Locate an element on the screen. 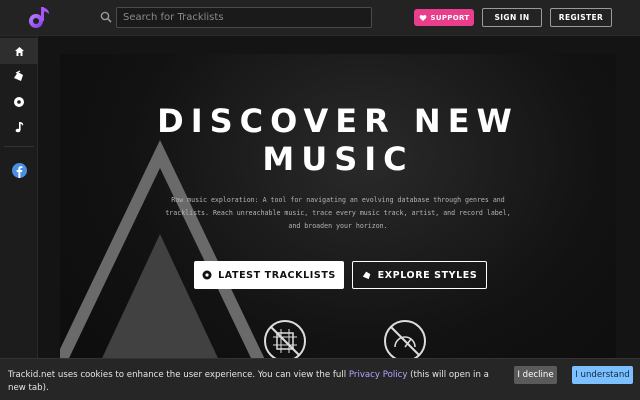 Image resolution: width=640 pixels, height=400 pixels. decline-label: I decline is located at coordinates (535, 375).